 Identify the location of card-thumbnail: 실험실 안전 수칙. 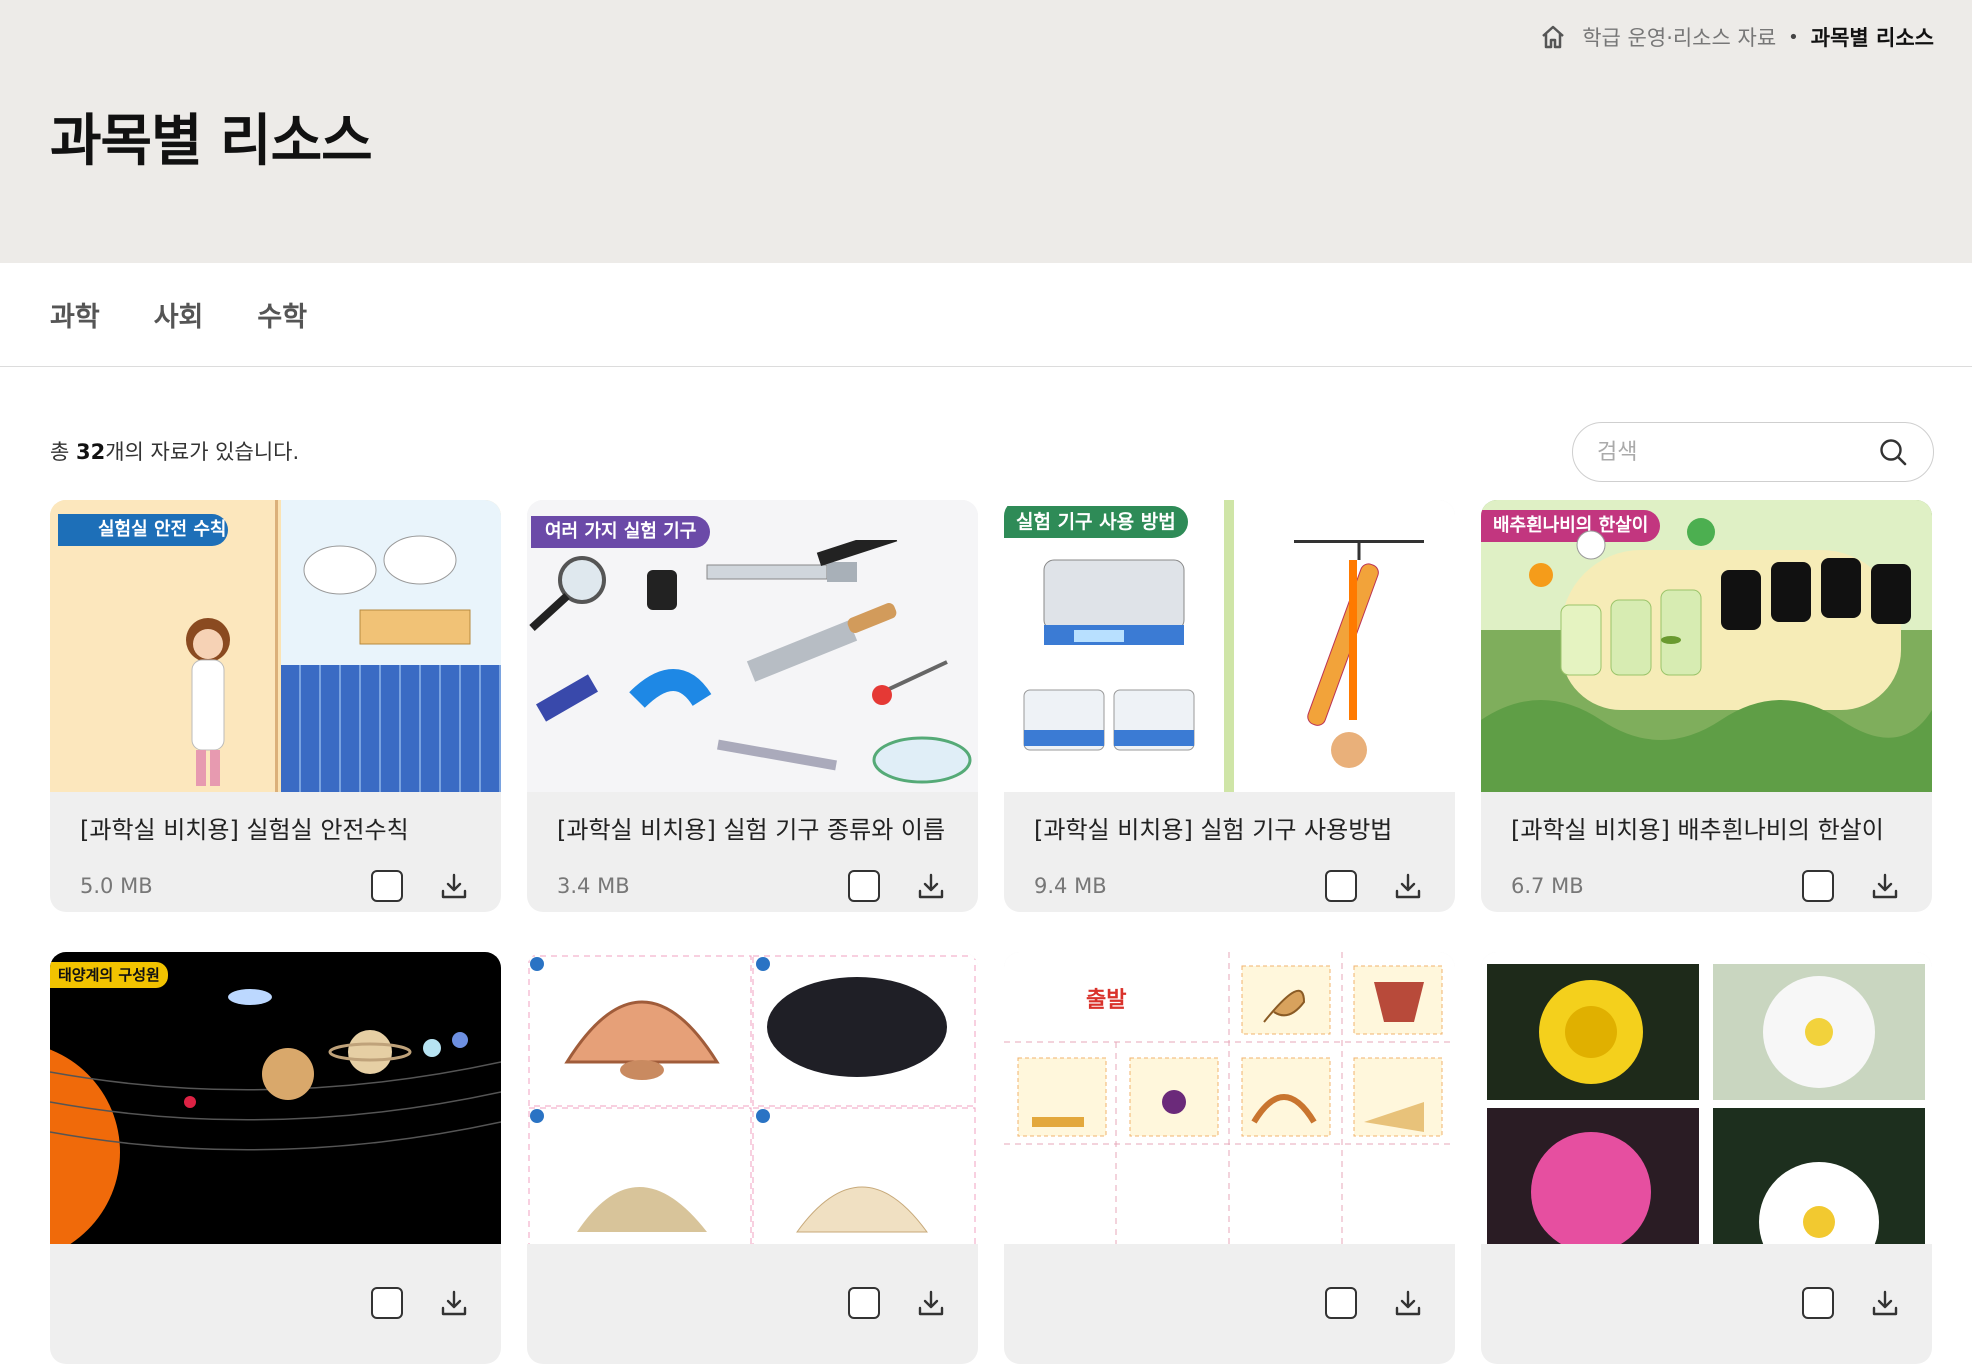
(275, 646).